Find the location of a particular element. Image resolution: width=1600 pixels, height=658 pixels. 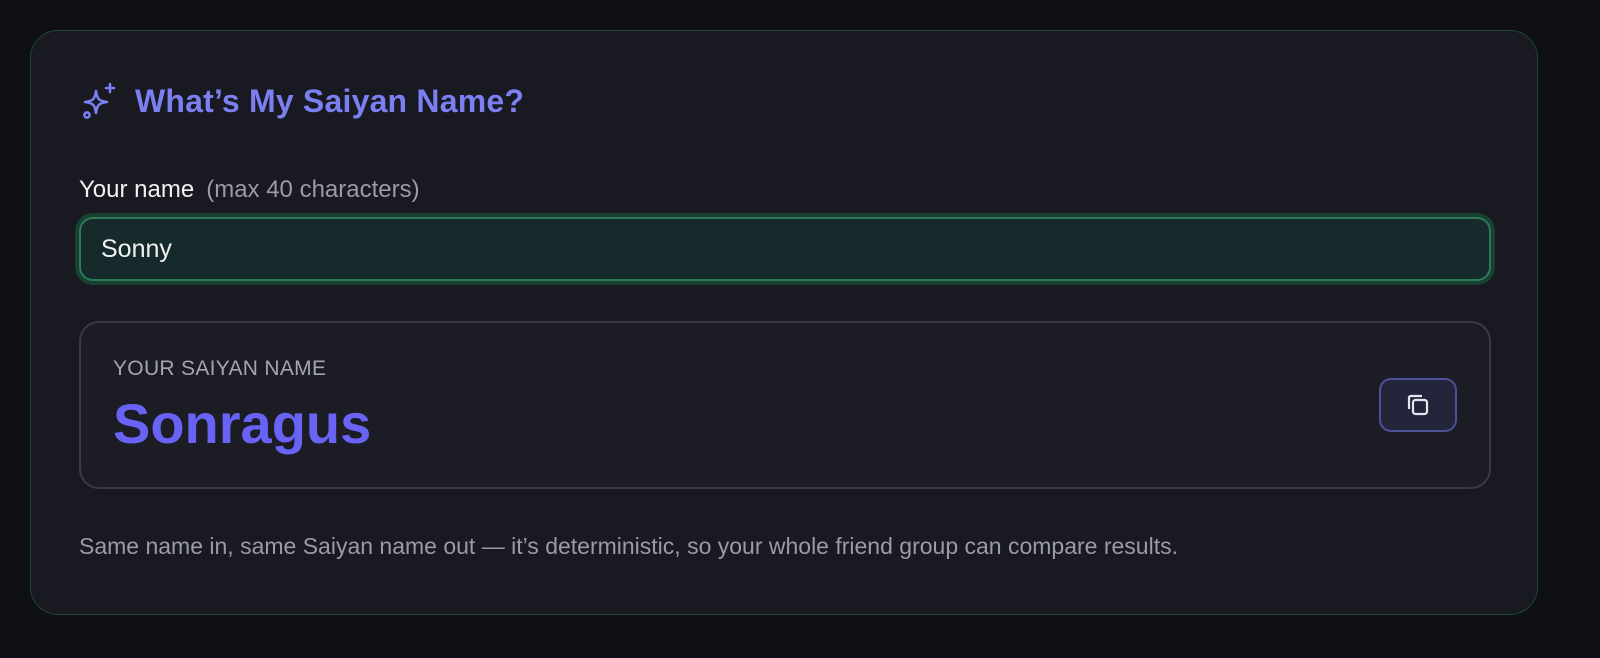

result-label: YOUR SAIYAN NAME is located at coordinates (220, 368).